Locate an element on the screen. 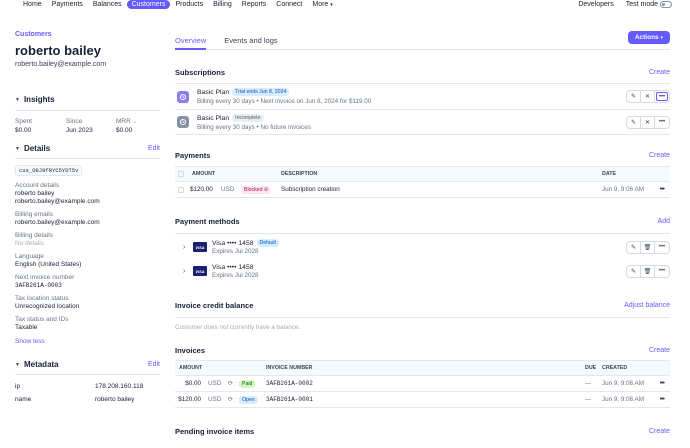 The height and width of the screenshot is (448, 690). test-mode-toggle: Test mode is located at coordinates (649, 4).